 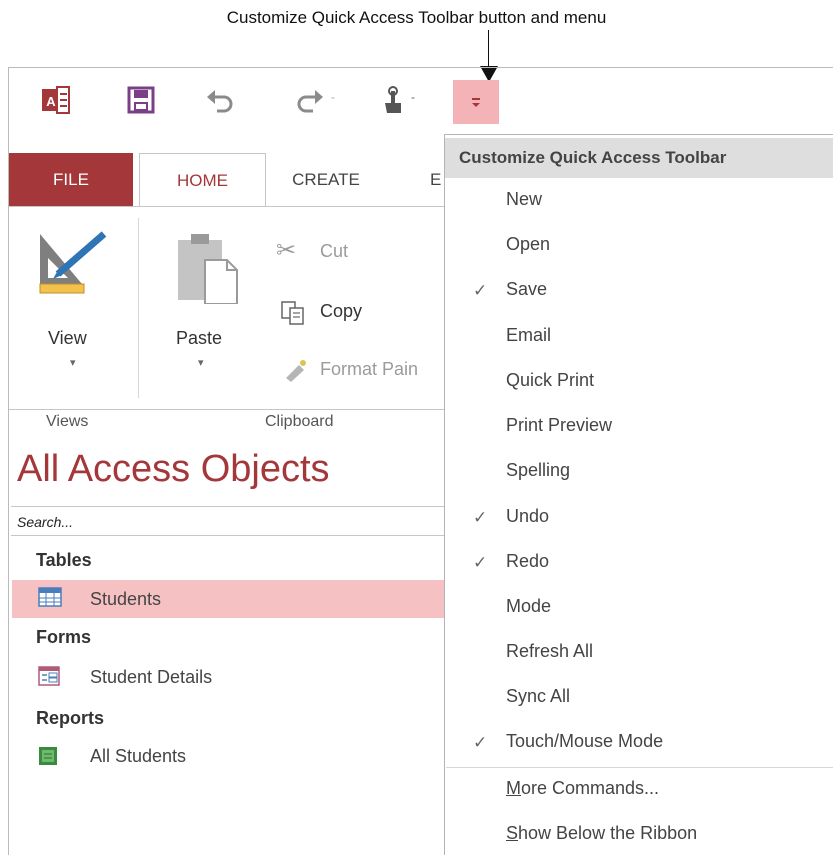 What do you see at coordinates (608, 833) in the screenshot?
I see `show-below-label: how Below the Ribbon` at bounding box center [608, 833].